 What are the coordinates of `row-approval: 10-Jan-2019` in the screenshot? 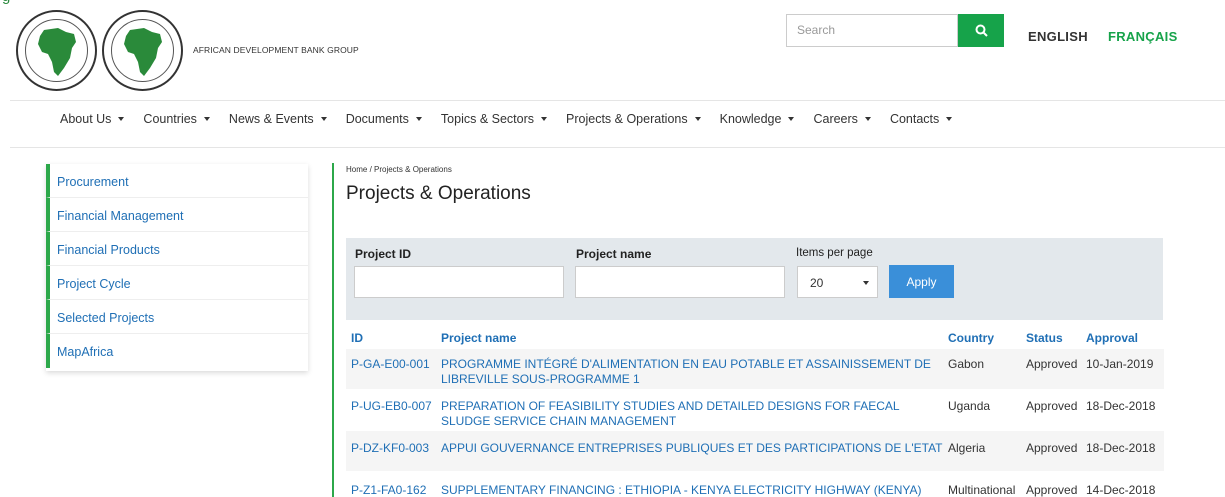 It's located at (1120, 364).